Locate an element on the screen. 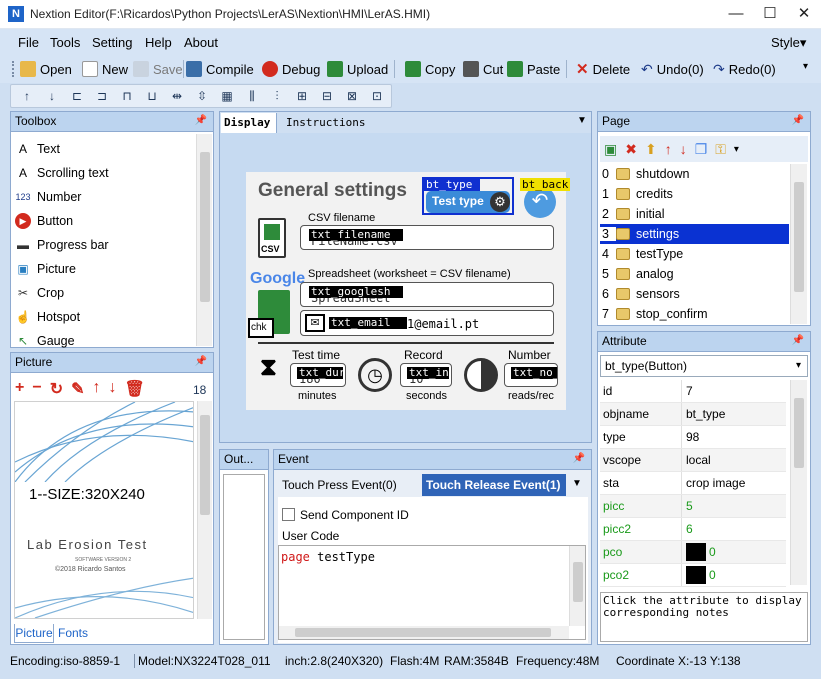  align-icon-13: ⊠ is located at coordinates (352, 96).